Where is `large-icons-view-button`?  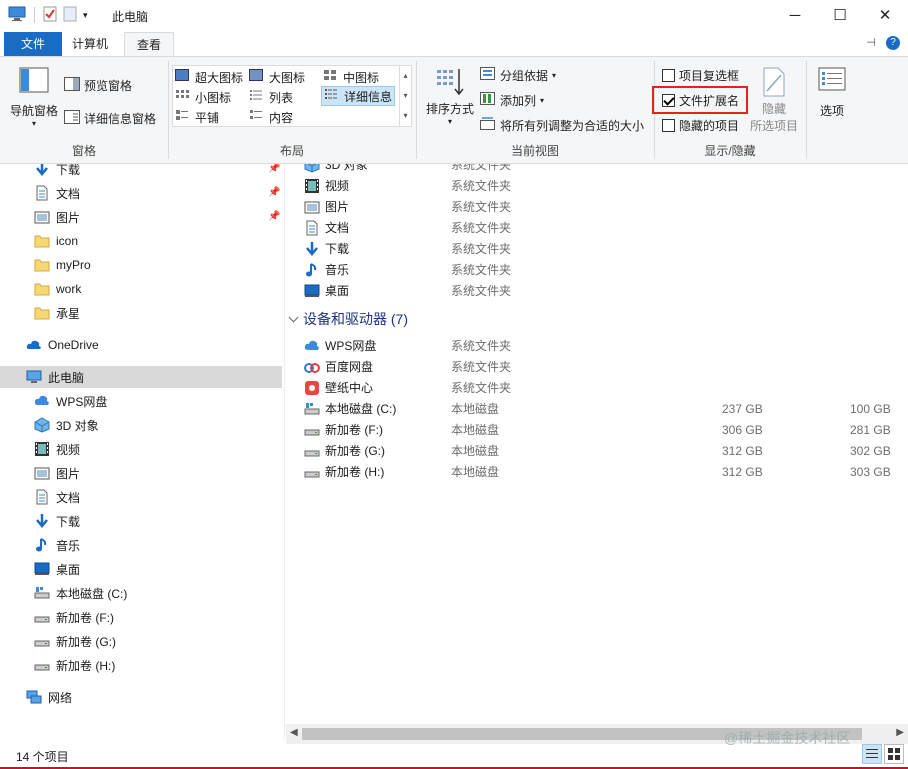
large-icons-view-button is located at coordinates (894, 754).